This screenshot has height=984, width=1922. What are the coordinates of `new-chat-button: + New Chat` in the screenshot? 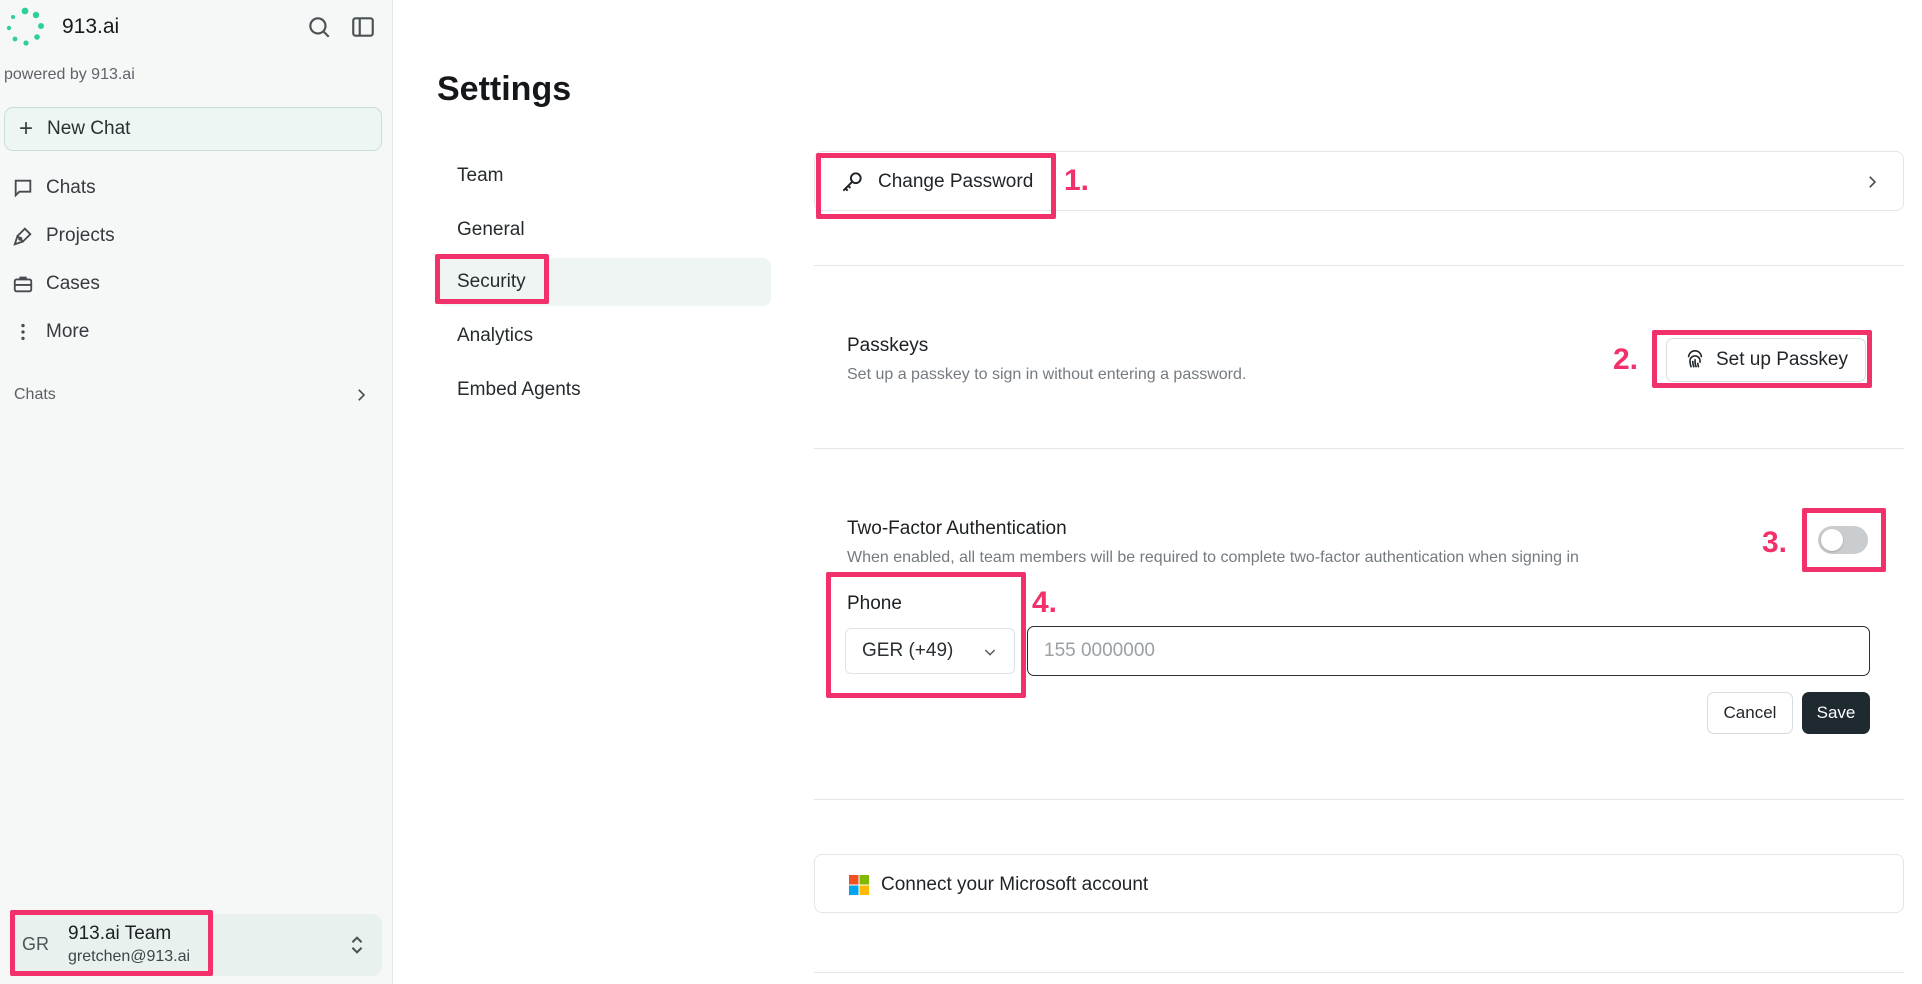 It's located at (193, 129).